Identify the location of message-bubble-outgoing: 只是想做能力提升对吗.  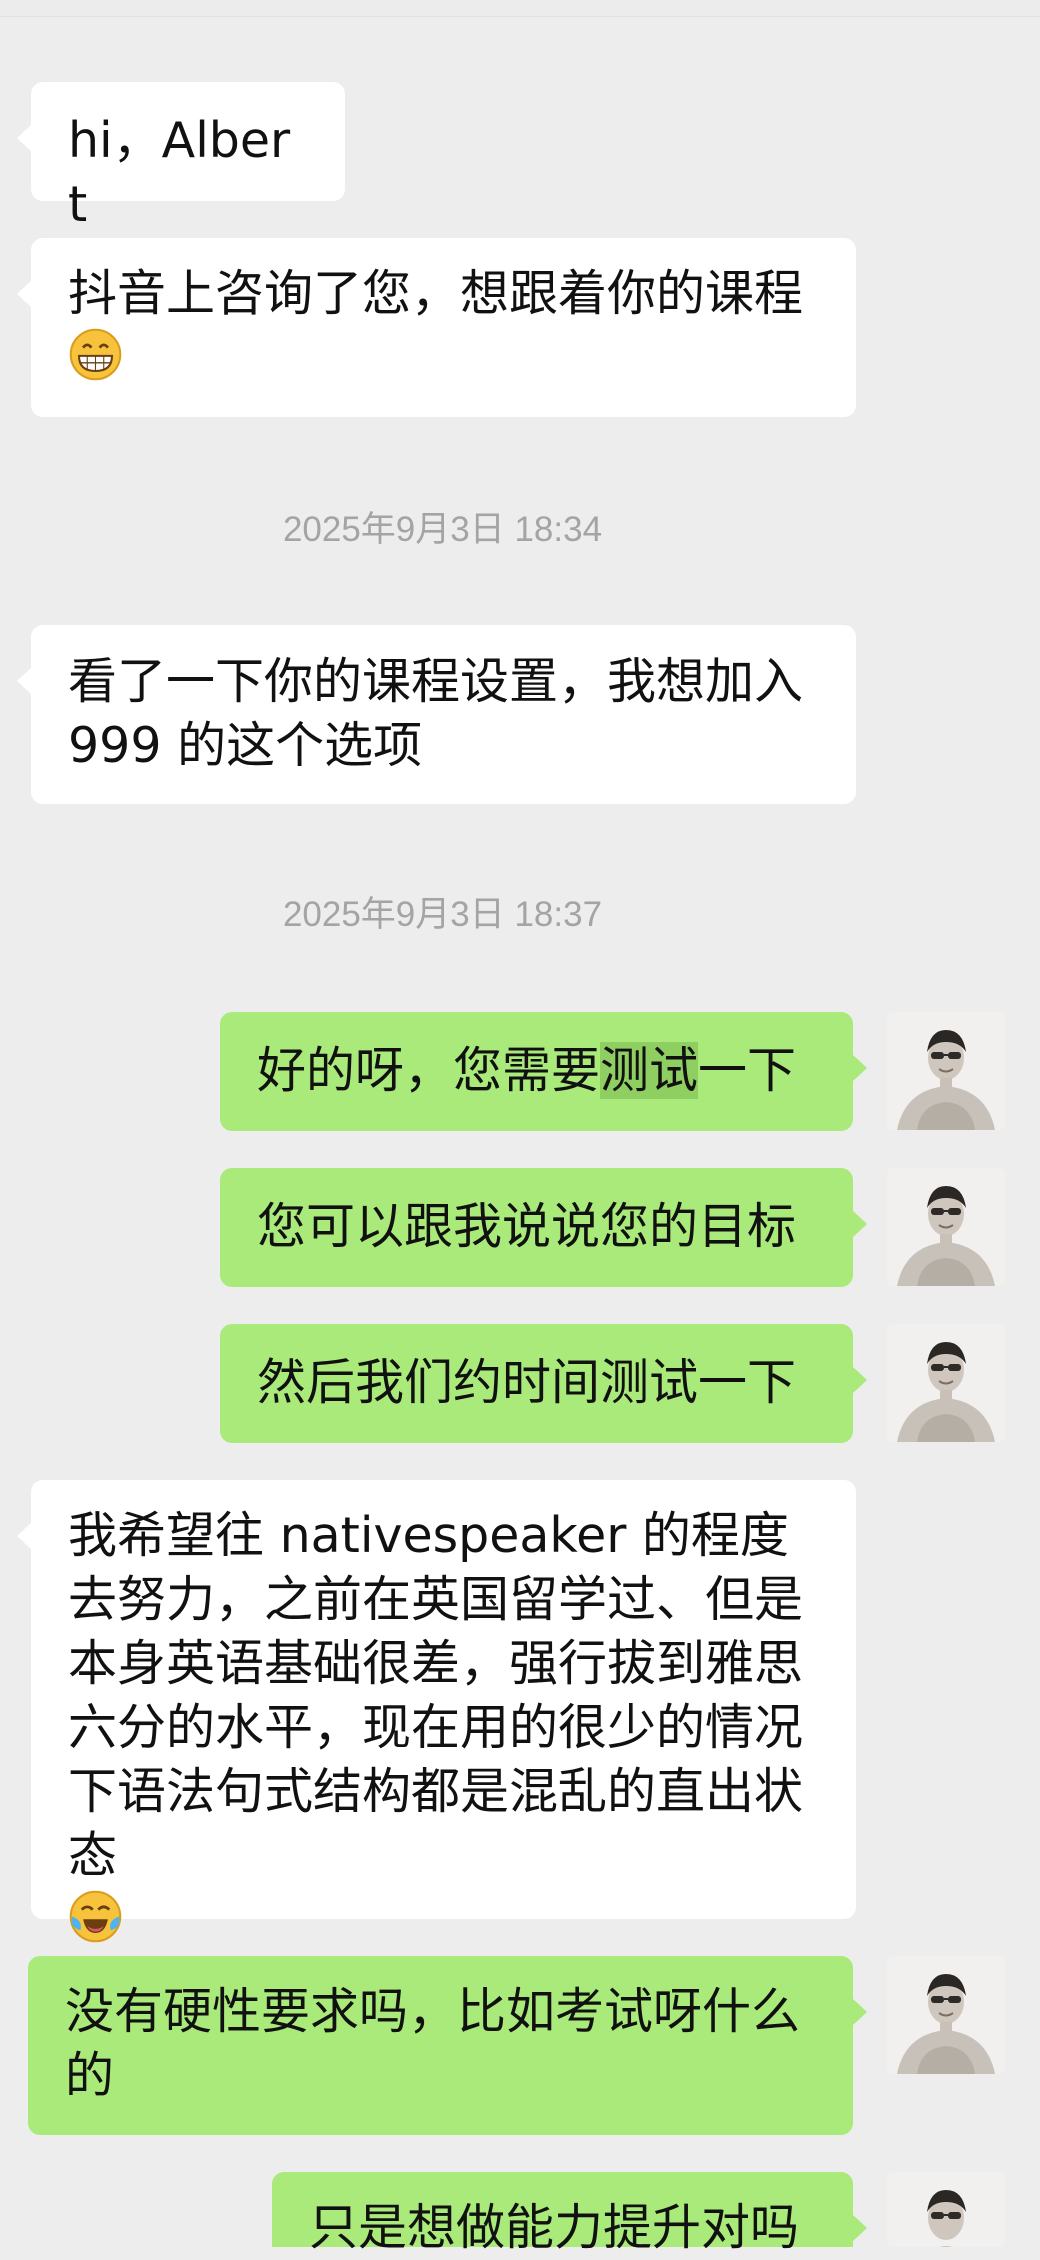
(569, 2214).